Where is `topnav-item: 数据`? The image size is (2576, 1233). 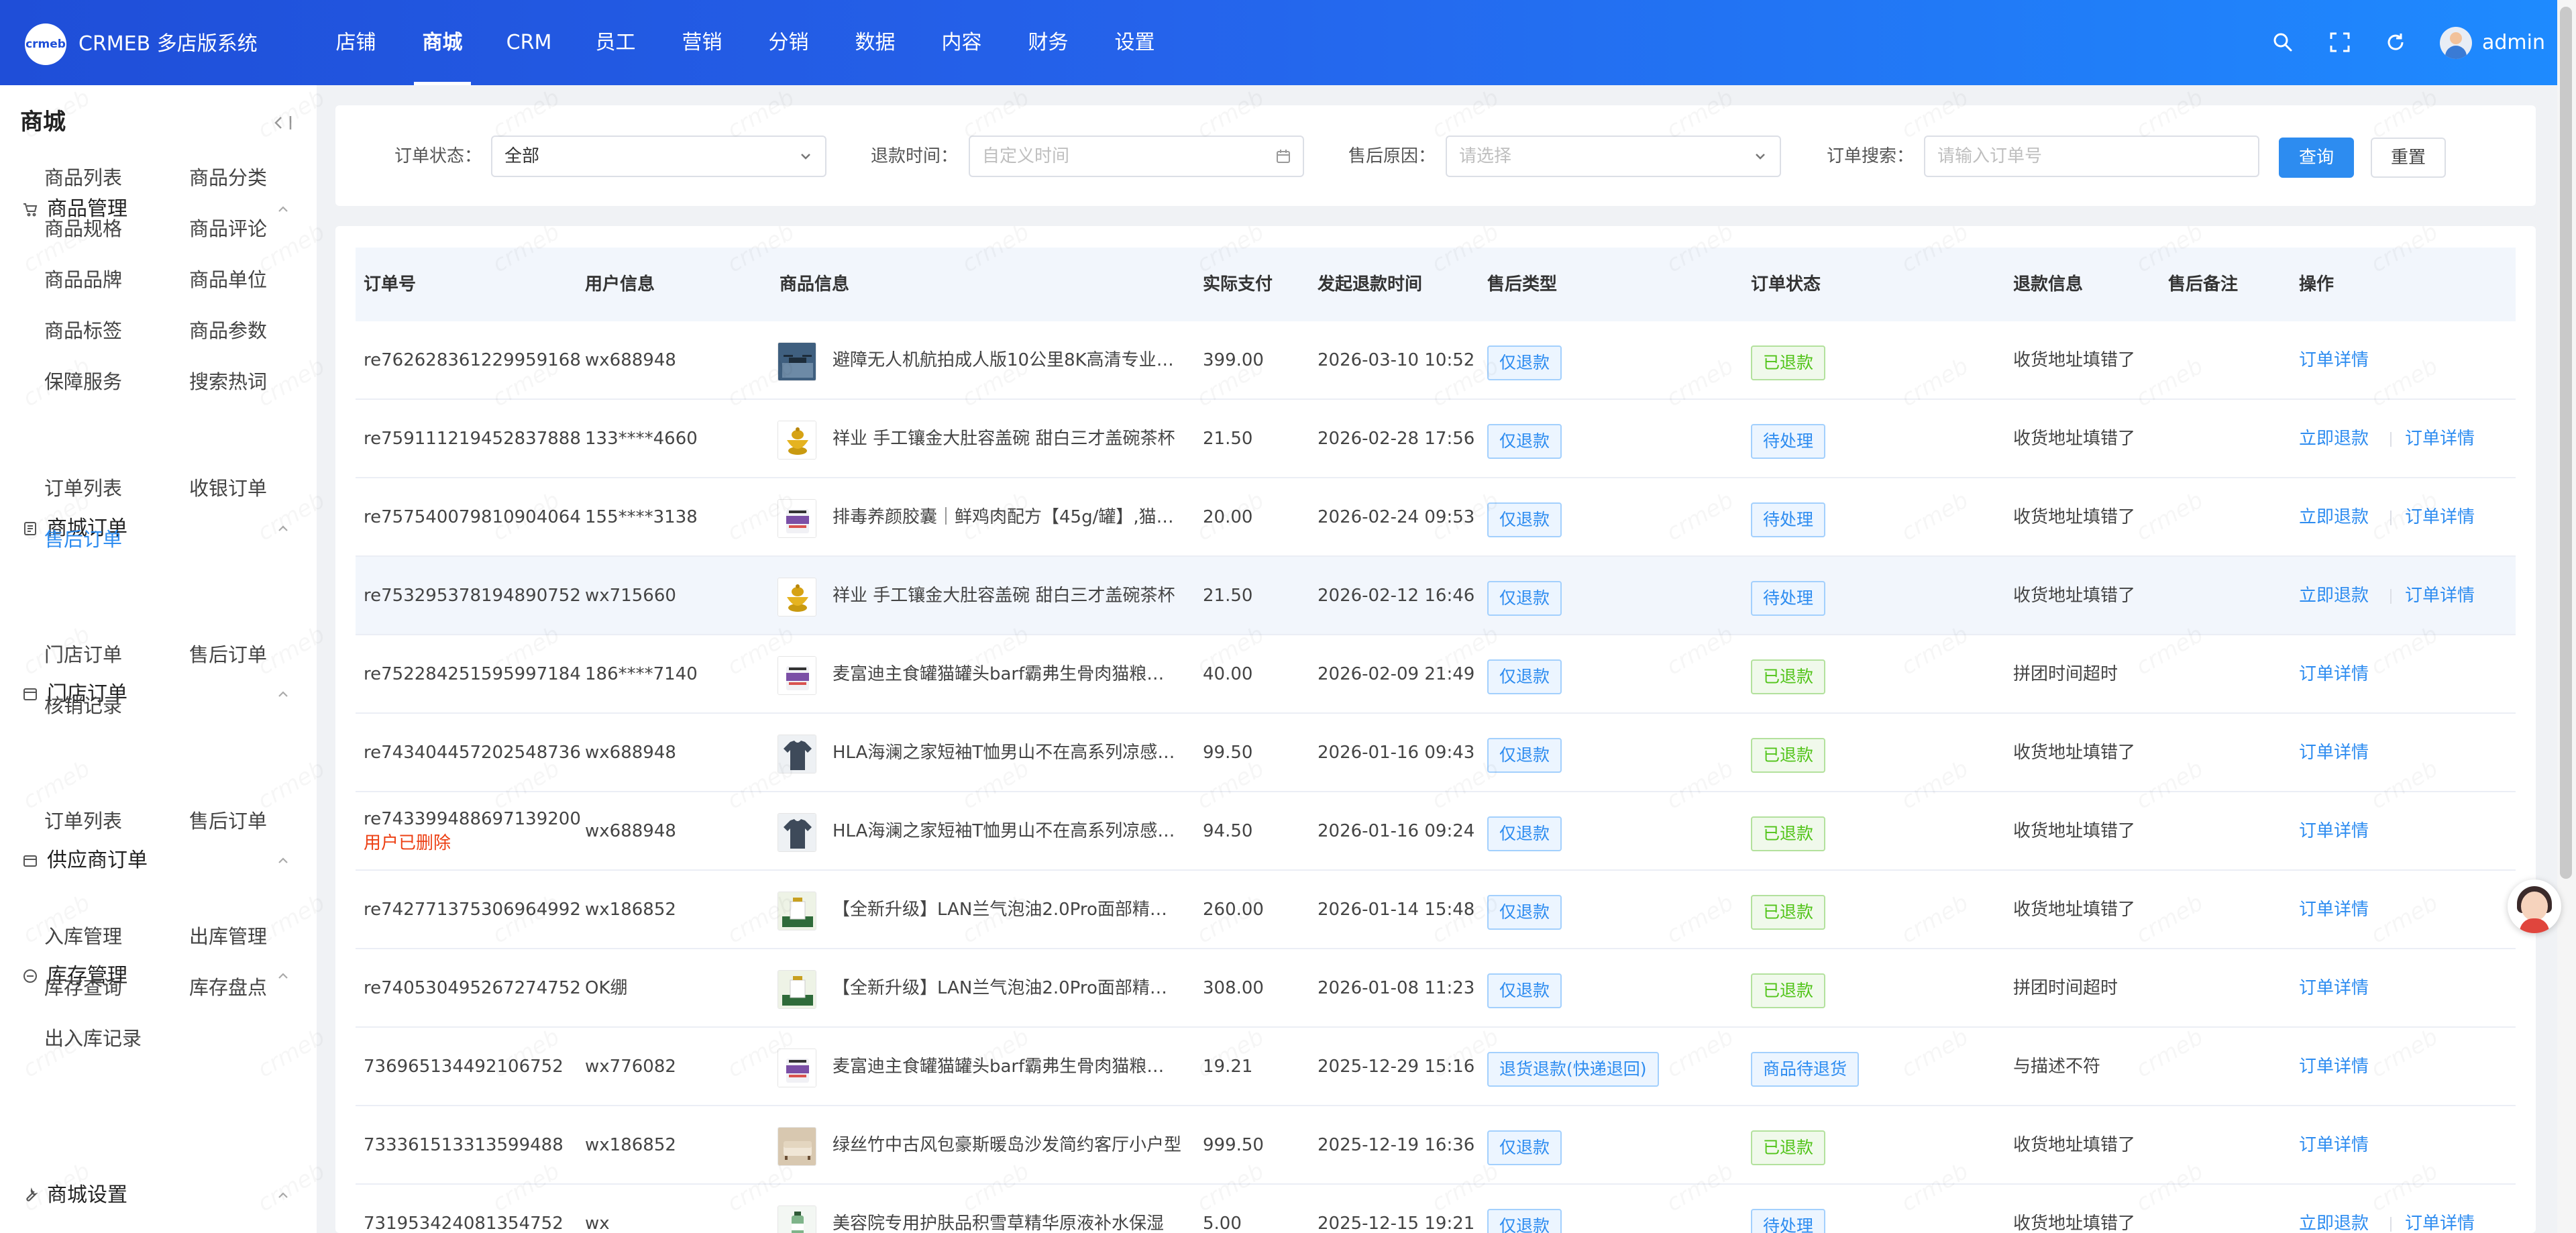 topnav-item: 数据 is located at coordinates (875, 43).